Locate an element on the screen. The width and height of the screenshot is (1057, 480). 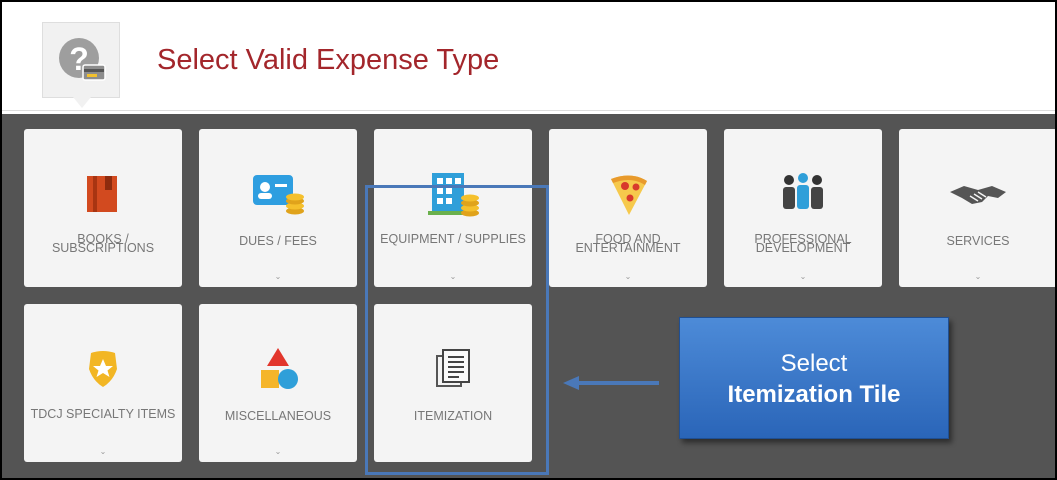
document-icon is located at coordinates (453, 368).